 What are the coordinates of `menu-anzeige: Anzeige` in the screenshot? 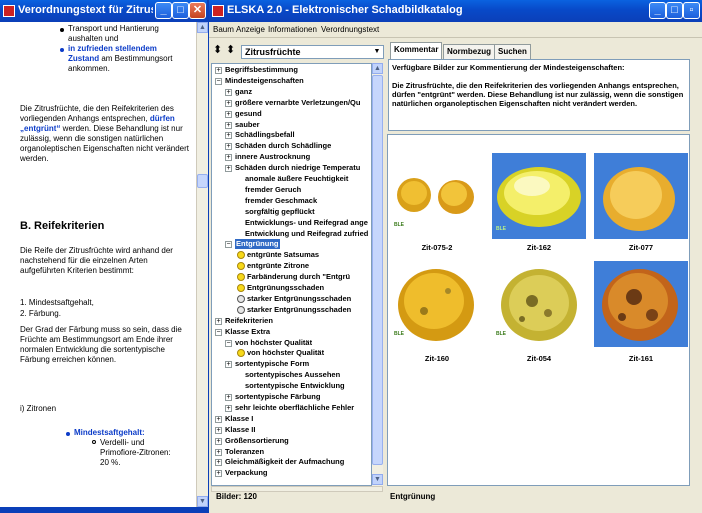 It's located at (250, 29).